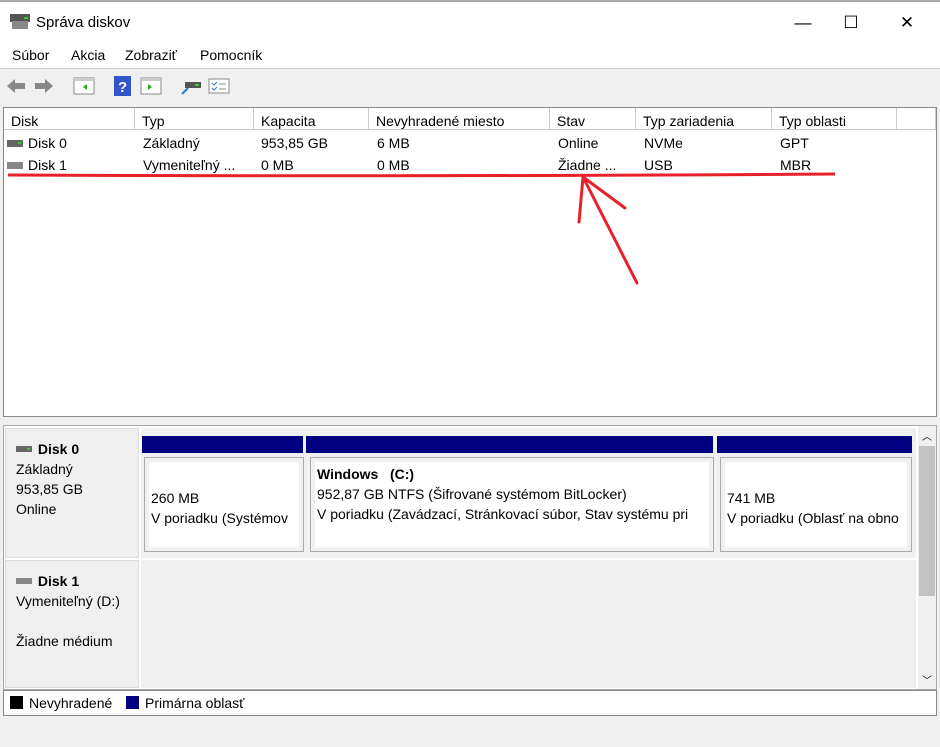 The image size is (940, 747). What do you see at coordinates (593, 119) in the screenshot?
I see `column-header-stav: Stav` at bounding box center [593, 119].